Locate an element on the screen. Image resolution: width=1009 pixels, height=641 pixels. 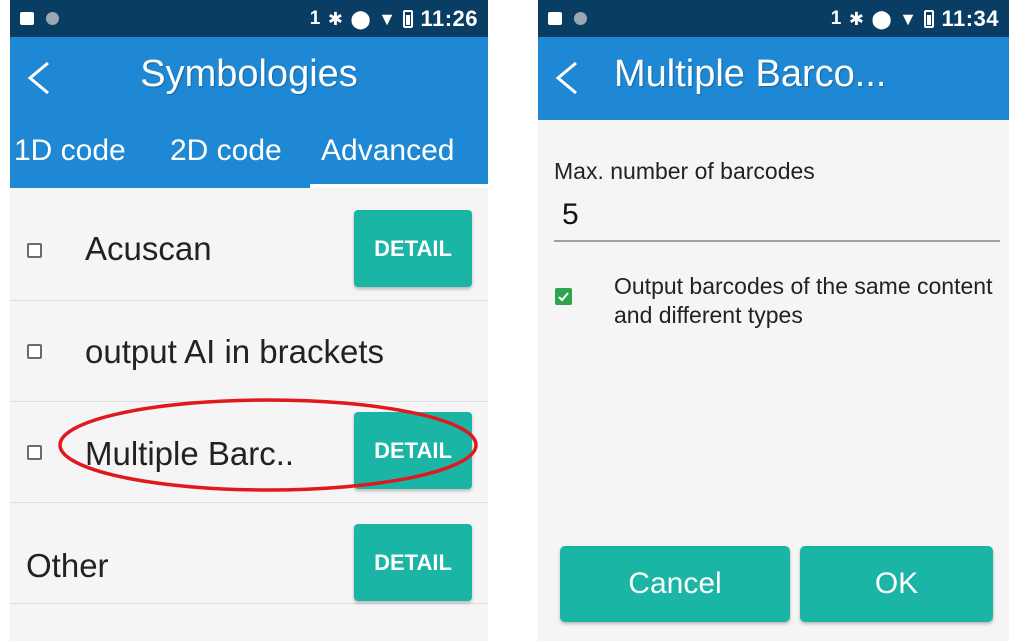
page-title: Symbologies is located at coordinates (249, 74).